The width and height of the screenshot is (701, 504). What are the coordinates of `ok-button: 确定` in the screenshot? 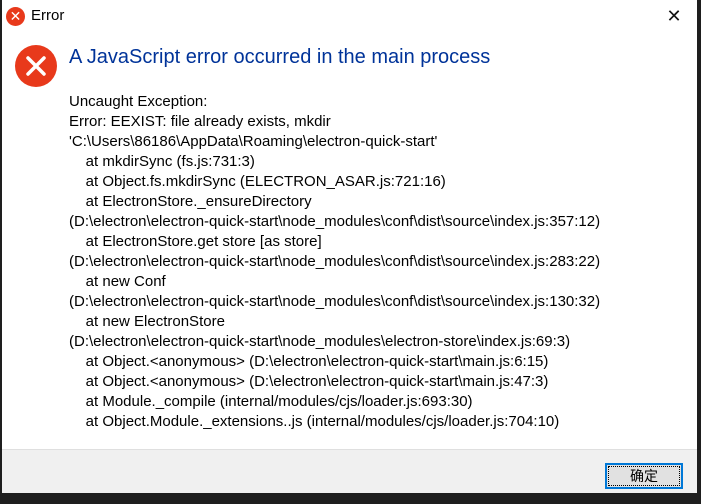 It's located at (644, 476).